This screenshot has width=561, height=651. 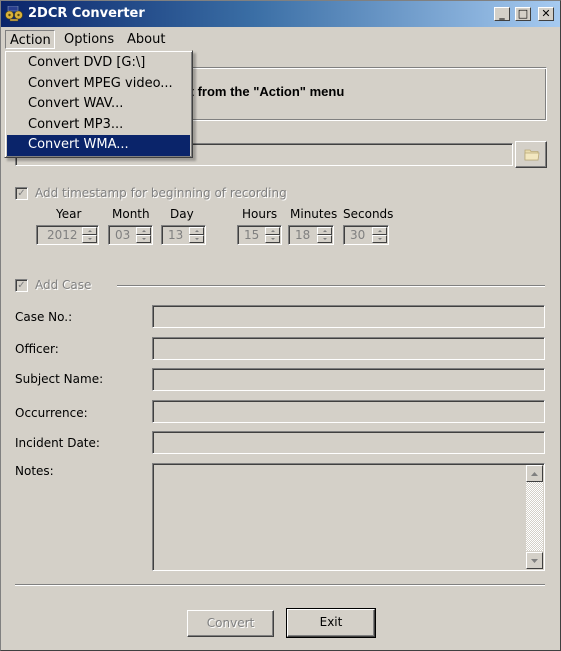 I want to click on maximize-button: □, so click(x=523, y=14).